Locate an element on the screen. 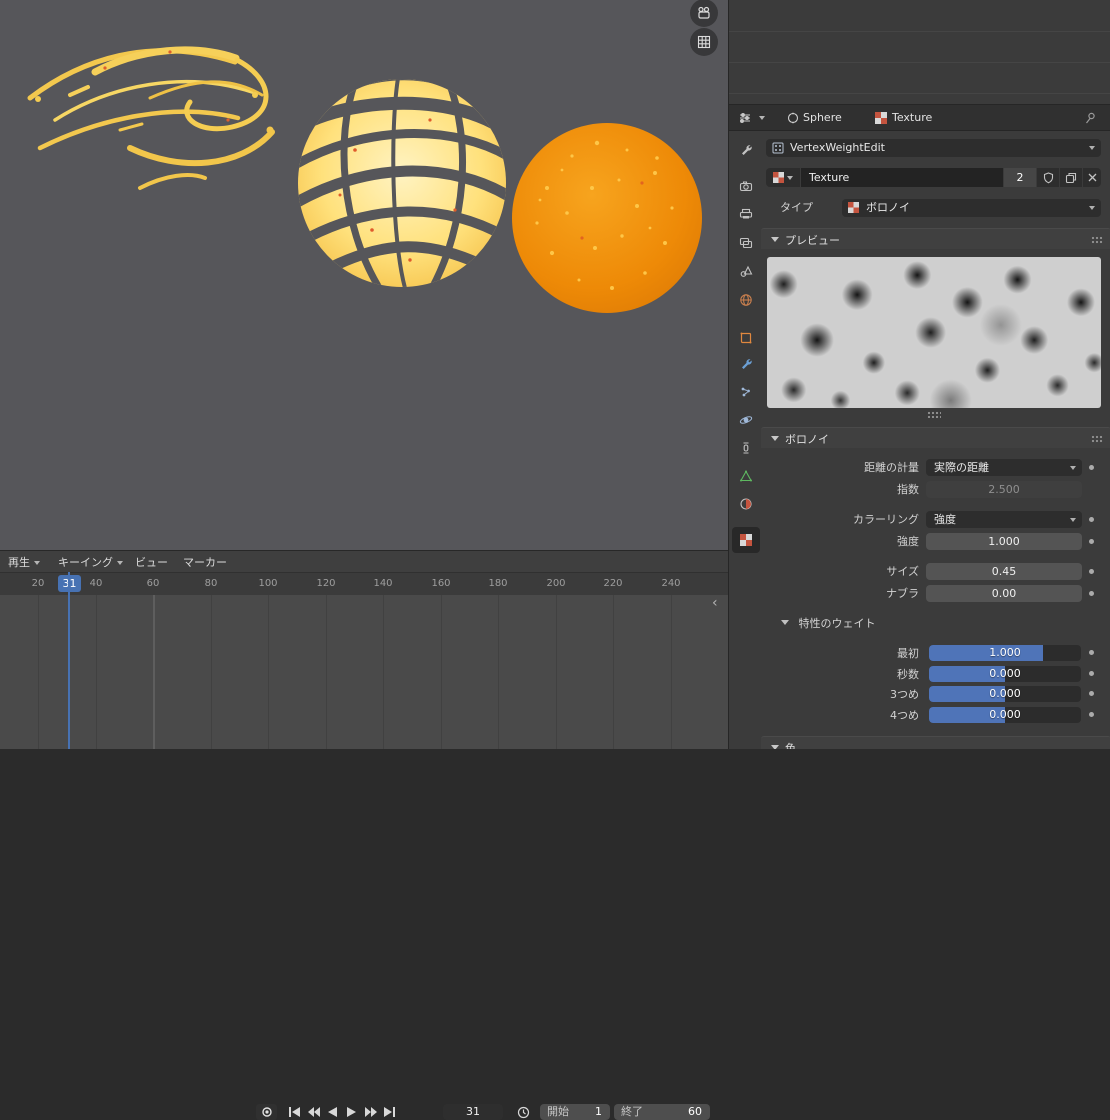 This screenshot has width=1110, height=1120. keying-menu: キーイング is located at coordinates (90, 562).